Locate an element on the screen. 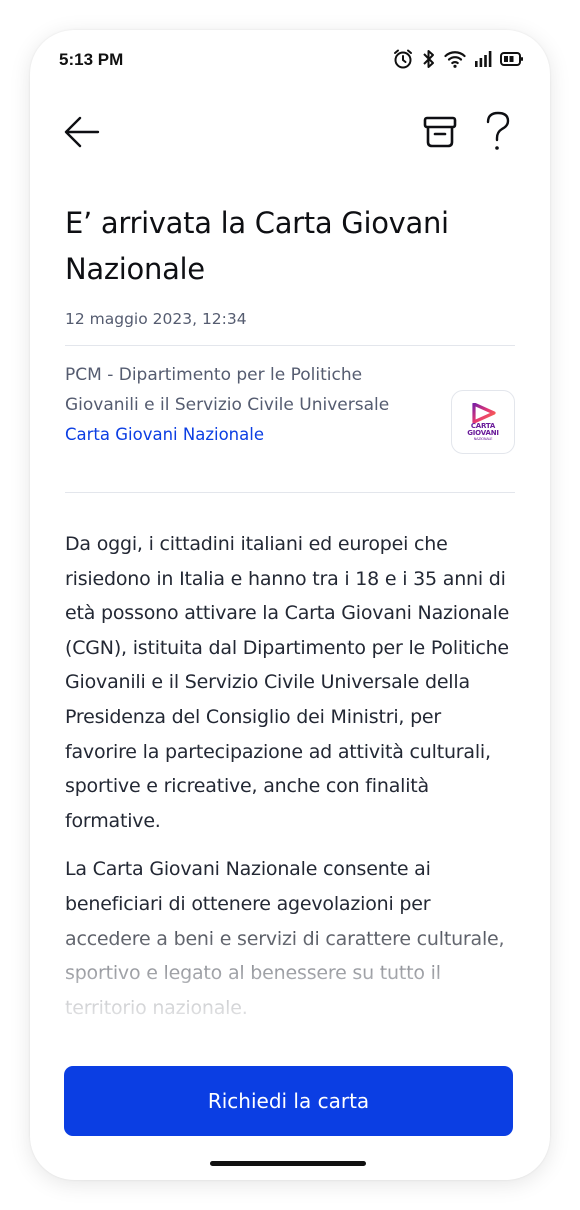  home-indicator is located at coordinates (288, 1163).